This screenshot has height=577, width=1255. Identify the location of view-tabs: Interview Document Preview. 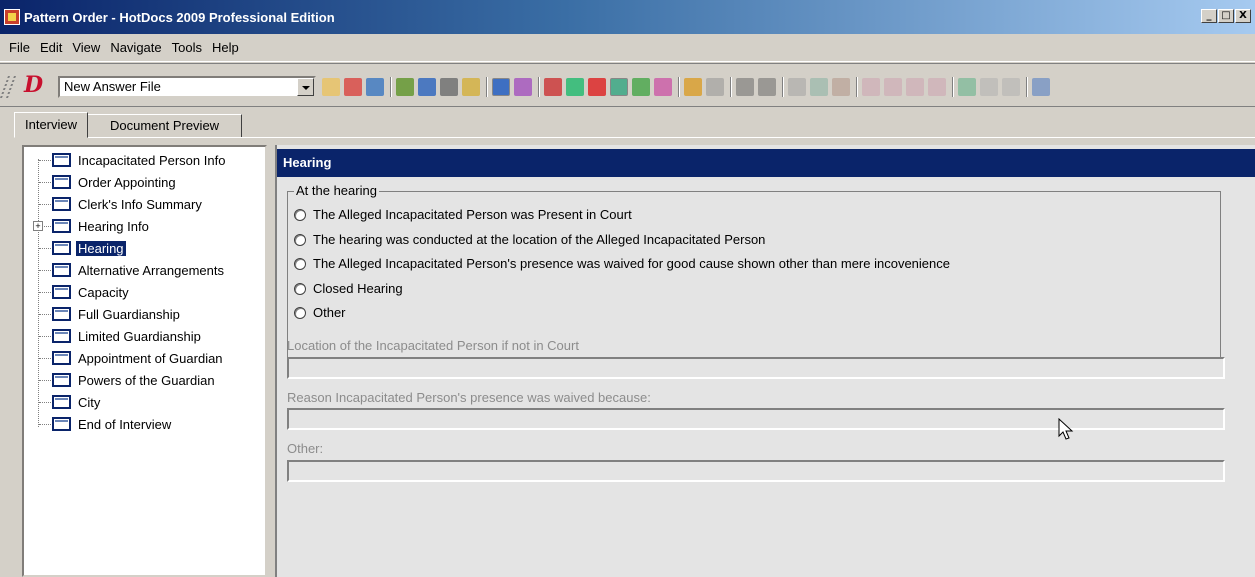
(128, 125).